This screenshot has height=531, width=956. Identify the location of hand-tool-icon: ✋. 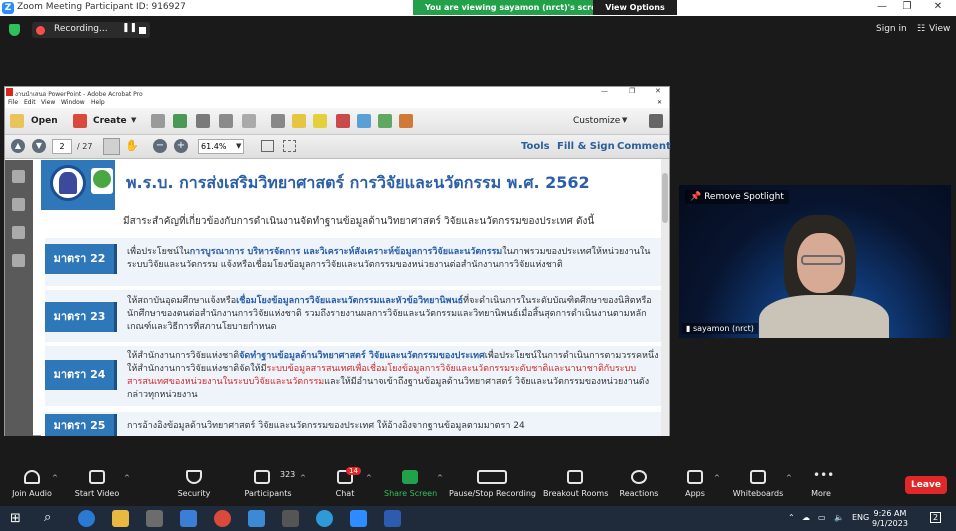
(132, 145).